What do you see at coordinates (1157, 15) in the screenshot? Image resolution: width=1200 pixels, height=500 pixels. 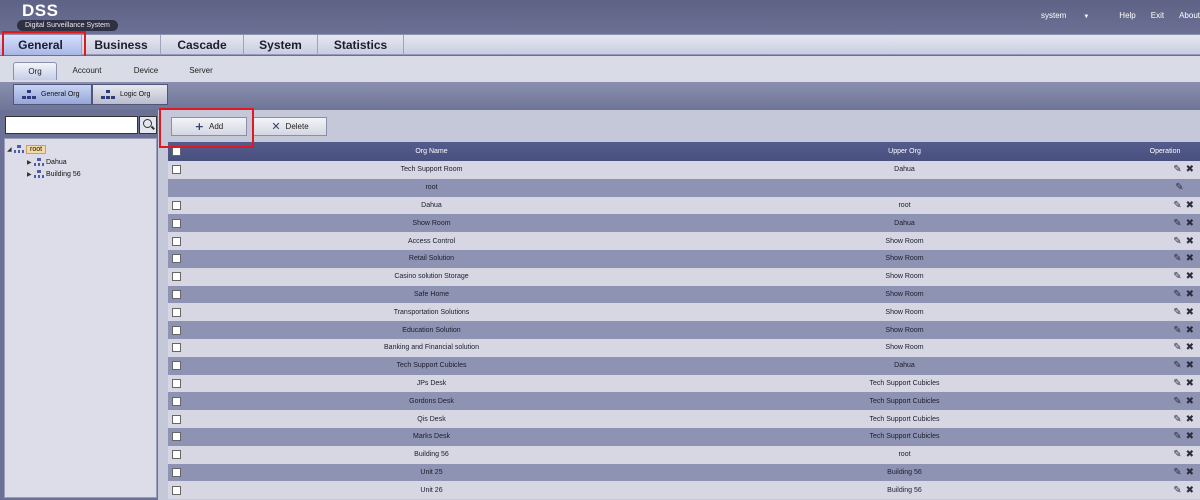 I see `exit-link: Exit` at bounding box center [1157, 15].